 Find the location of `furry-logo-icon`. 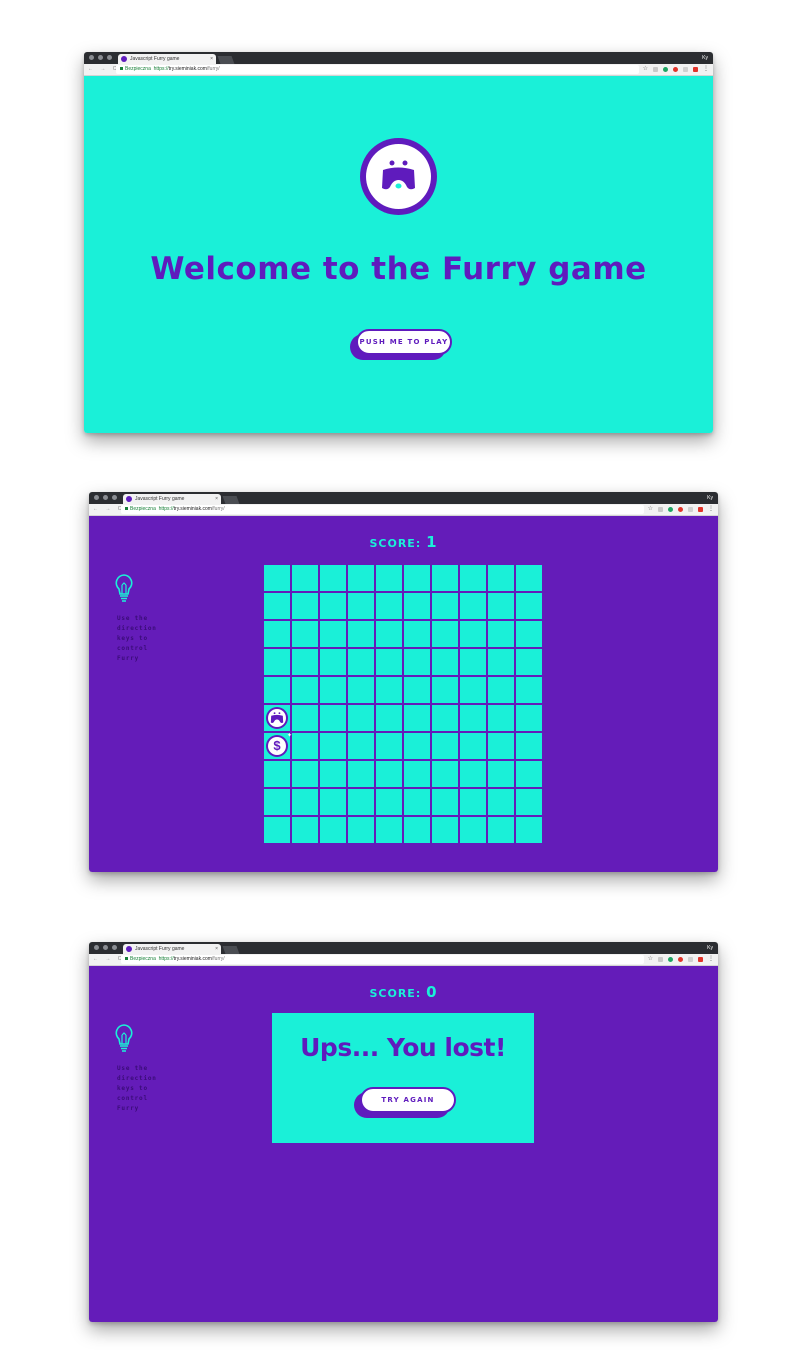

furry-logo-icon is located at coordinates (398, 176).